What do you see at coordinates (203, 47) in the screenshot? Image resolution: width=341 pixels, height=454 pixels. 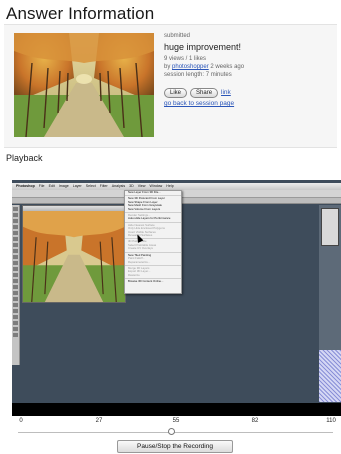 I see `answer-headline: huge improvement!` at bounding box center [203, 47].